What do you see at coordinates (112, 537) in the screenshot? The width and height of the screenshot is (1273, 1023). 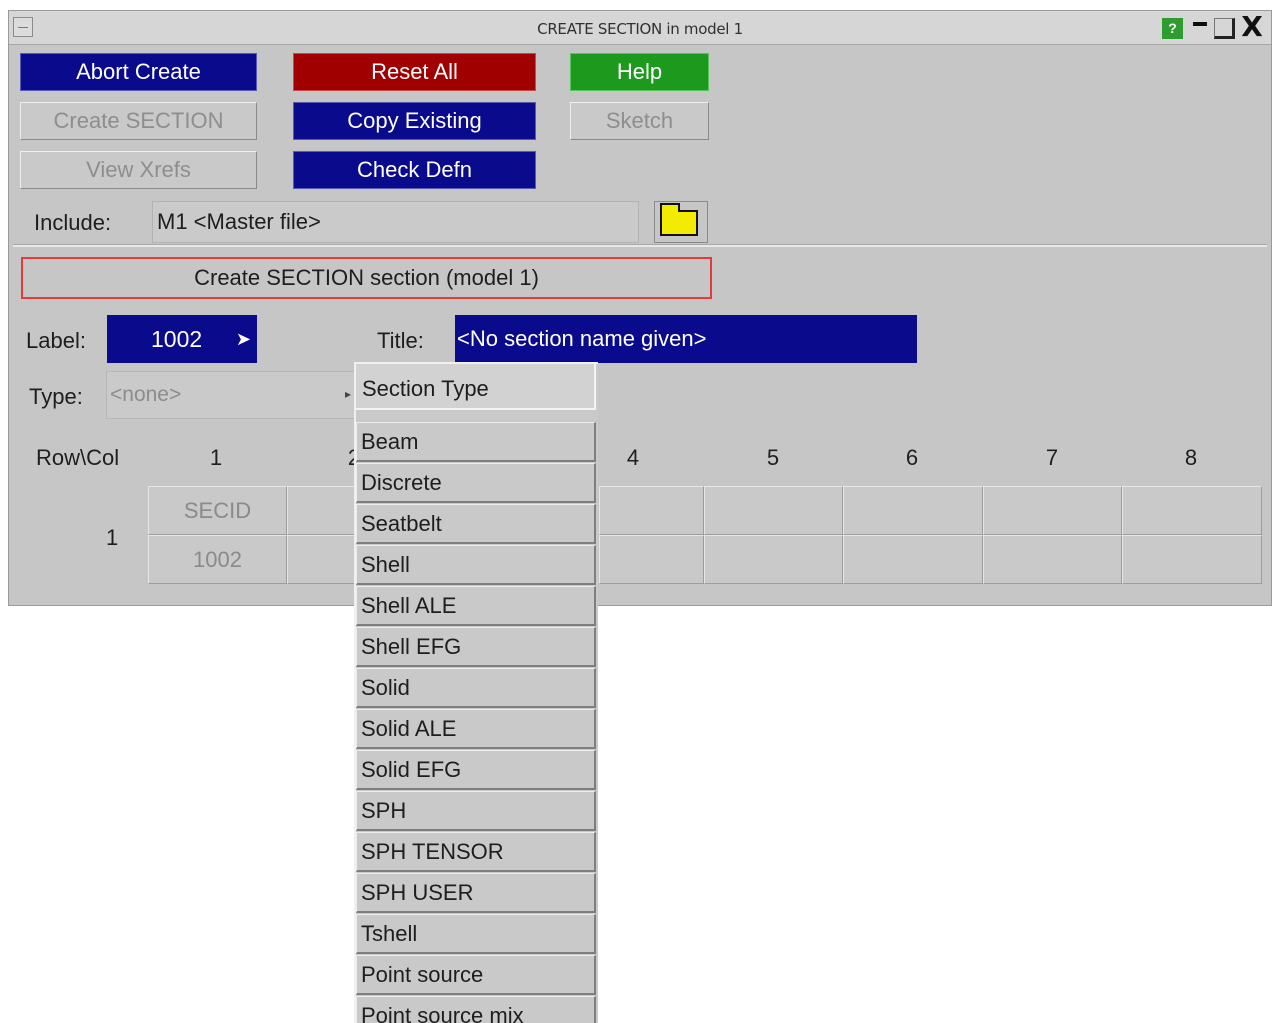 I see `row-label: 1` at bounding box center [112, 537].